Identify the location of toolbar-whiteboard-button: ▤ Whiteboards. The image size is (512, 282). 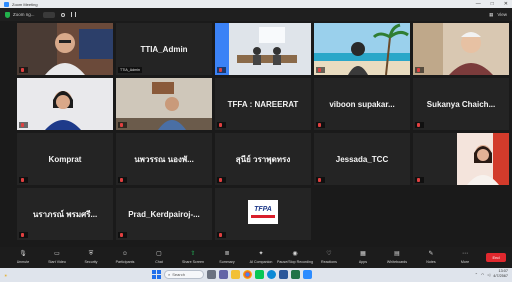
(397, 257).